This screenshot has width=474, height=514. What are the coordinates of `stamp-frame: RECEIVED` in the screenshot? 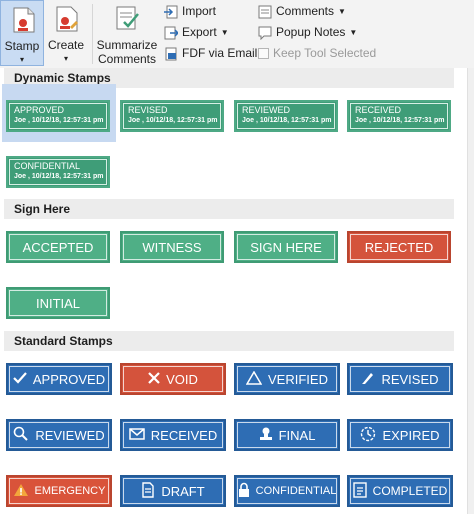 It's located at (173, 435).